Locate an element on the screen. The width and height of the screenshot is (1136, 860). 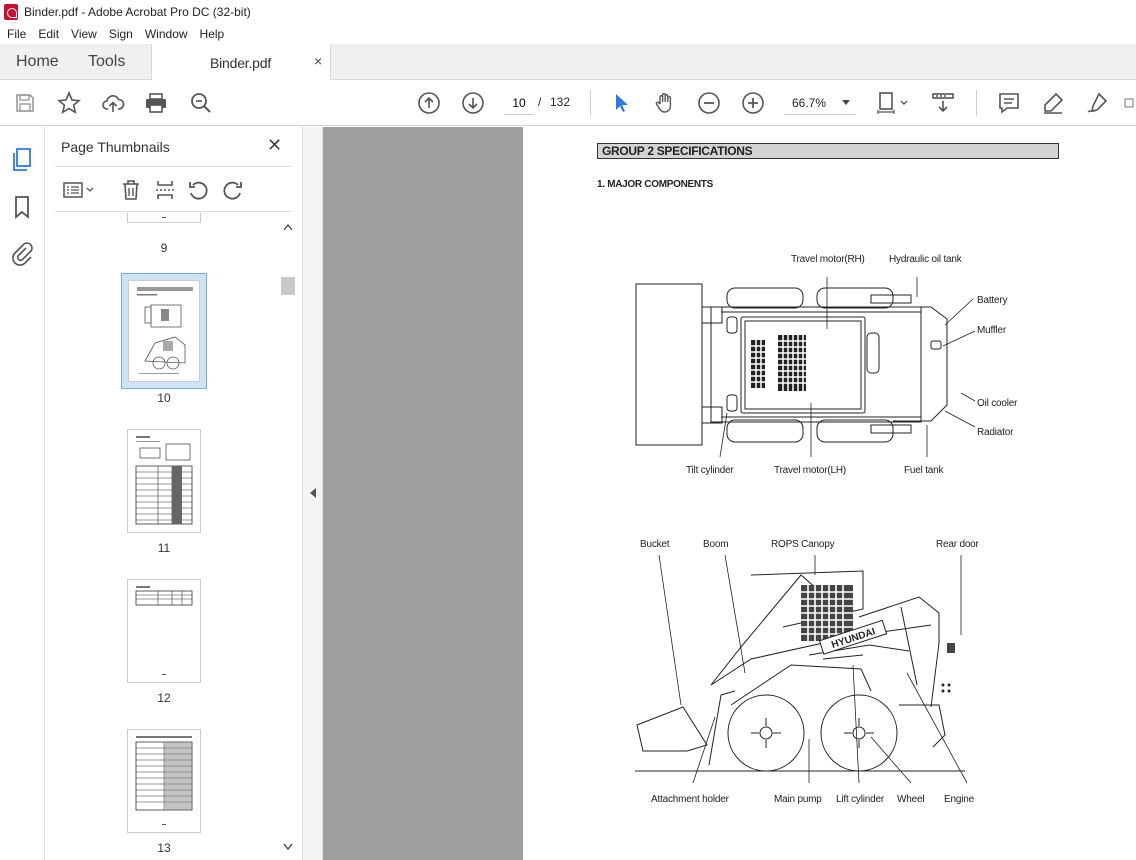
hand-tool-icon is located at coordinates (665, 103).